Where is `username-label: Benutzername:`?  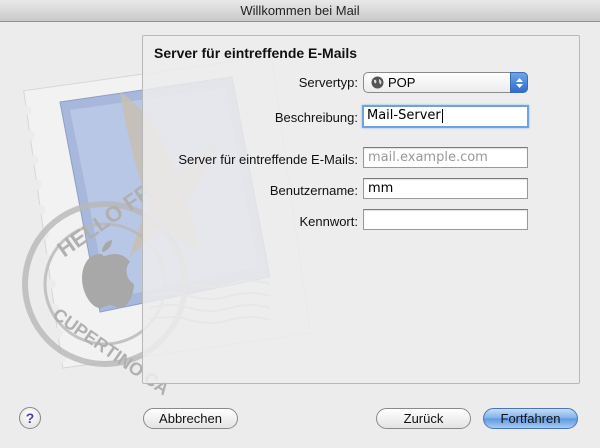
username-label: Benutzername: is located at coordinates (313, 190).